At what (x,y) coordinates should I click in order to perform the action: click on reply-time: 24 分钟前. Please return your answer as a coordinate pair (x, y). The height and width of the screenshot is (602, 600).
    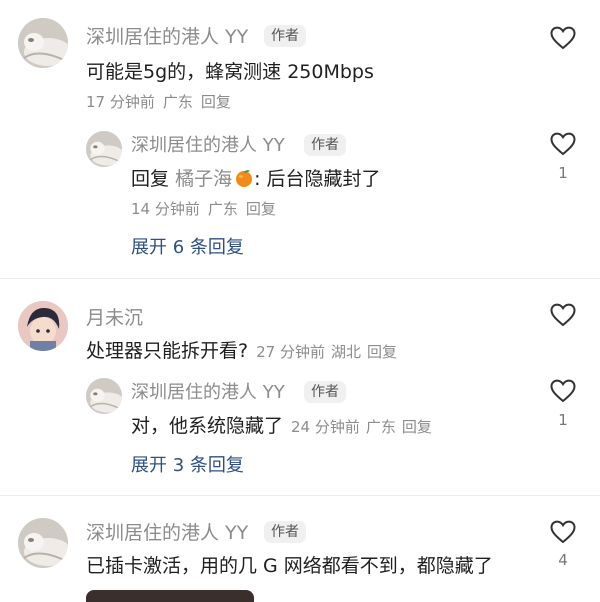
    Looking at the image, I should click on (325, 427).